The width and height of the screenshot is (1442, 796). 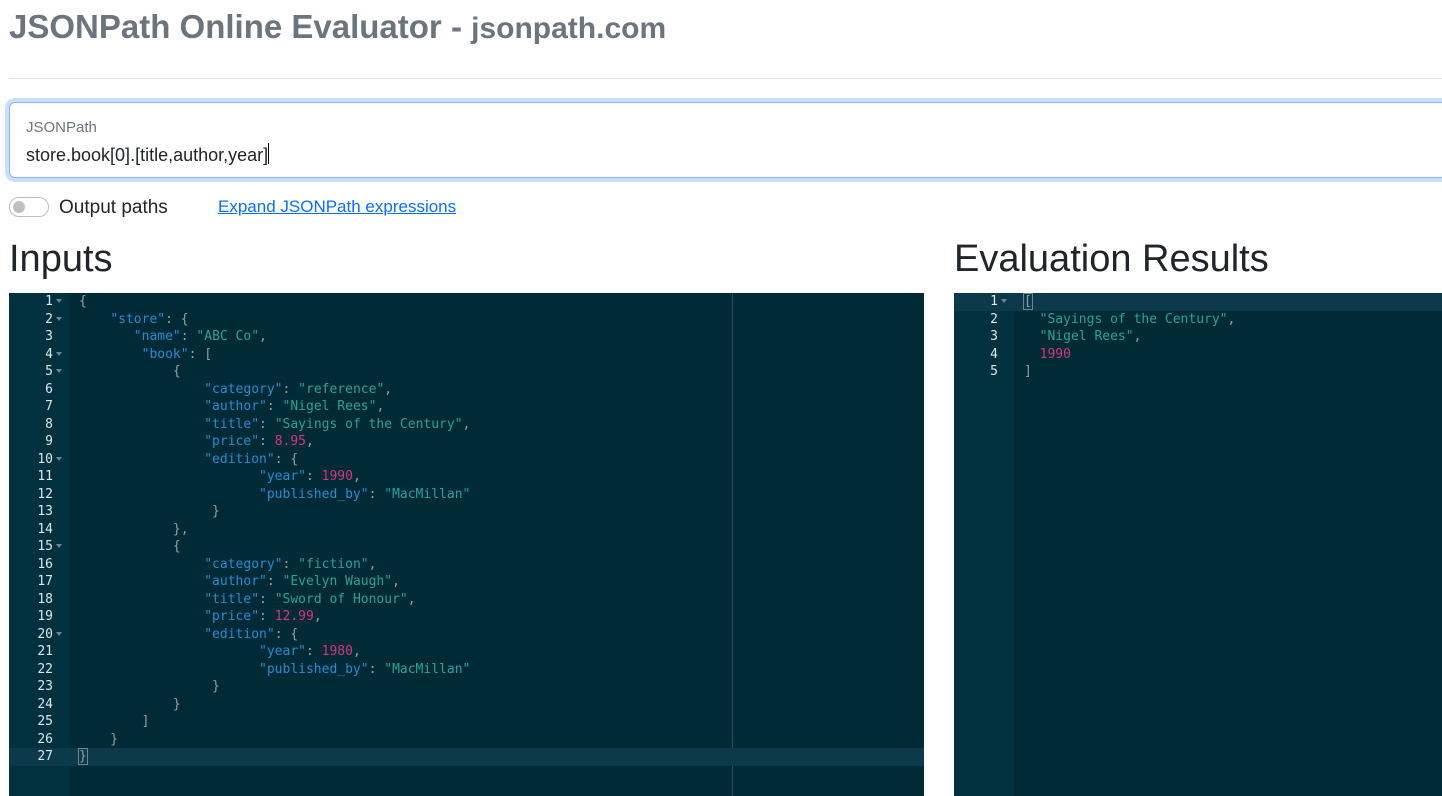 I want to click on input-code-line: 8 "title": "Sayings of the Century",, so click(x=466, y=425).